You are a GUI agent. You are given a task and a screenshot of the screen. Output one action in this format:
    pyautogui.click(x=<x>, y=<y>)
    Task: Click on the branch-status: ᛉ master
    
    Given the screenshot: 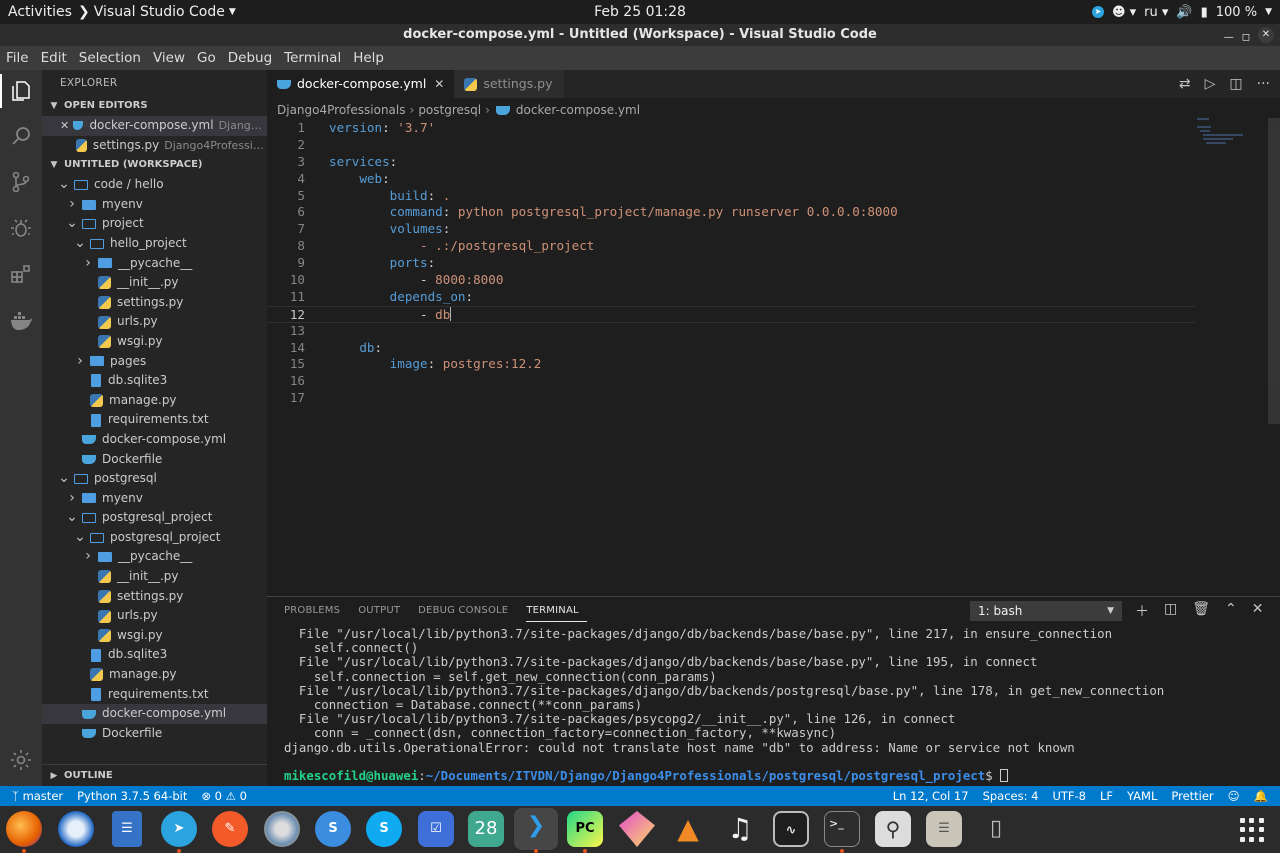 What is the action you would take?
    pyautogui.click(x=37, y=796)
    